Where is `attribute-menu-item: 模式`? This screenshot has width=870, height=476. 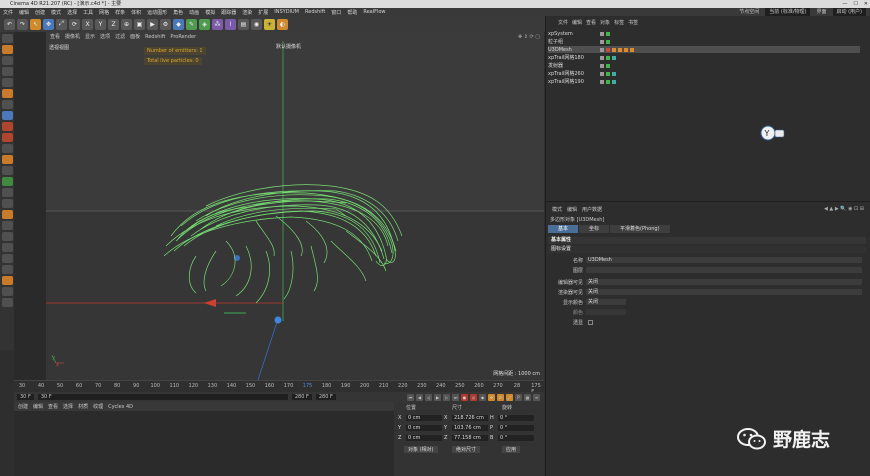
attribute-menu-item: 模式 is located at coordinates (557, 209).